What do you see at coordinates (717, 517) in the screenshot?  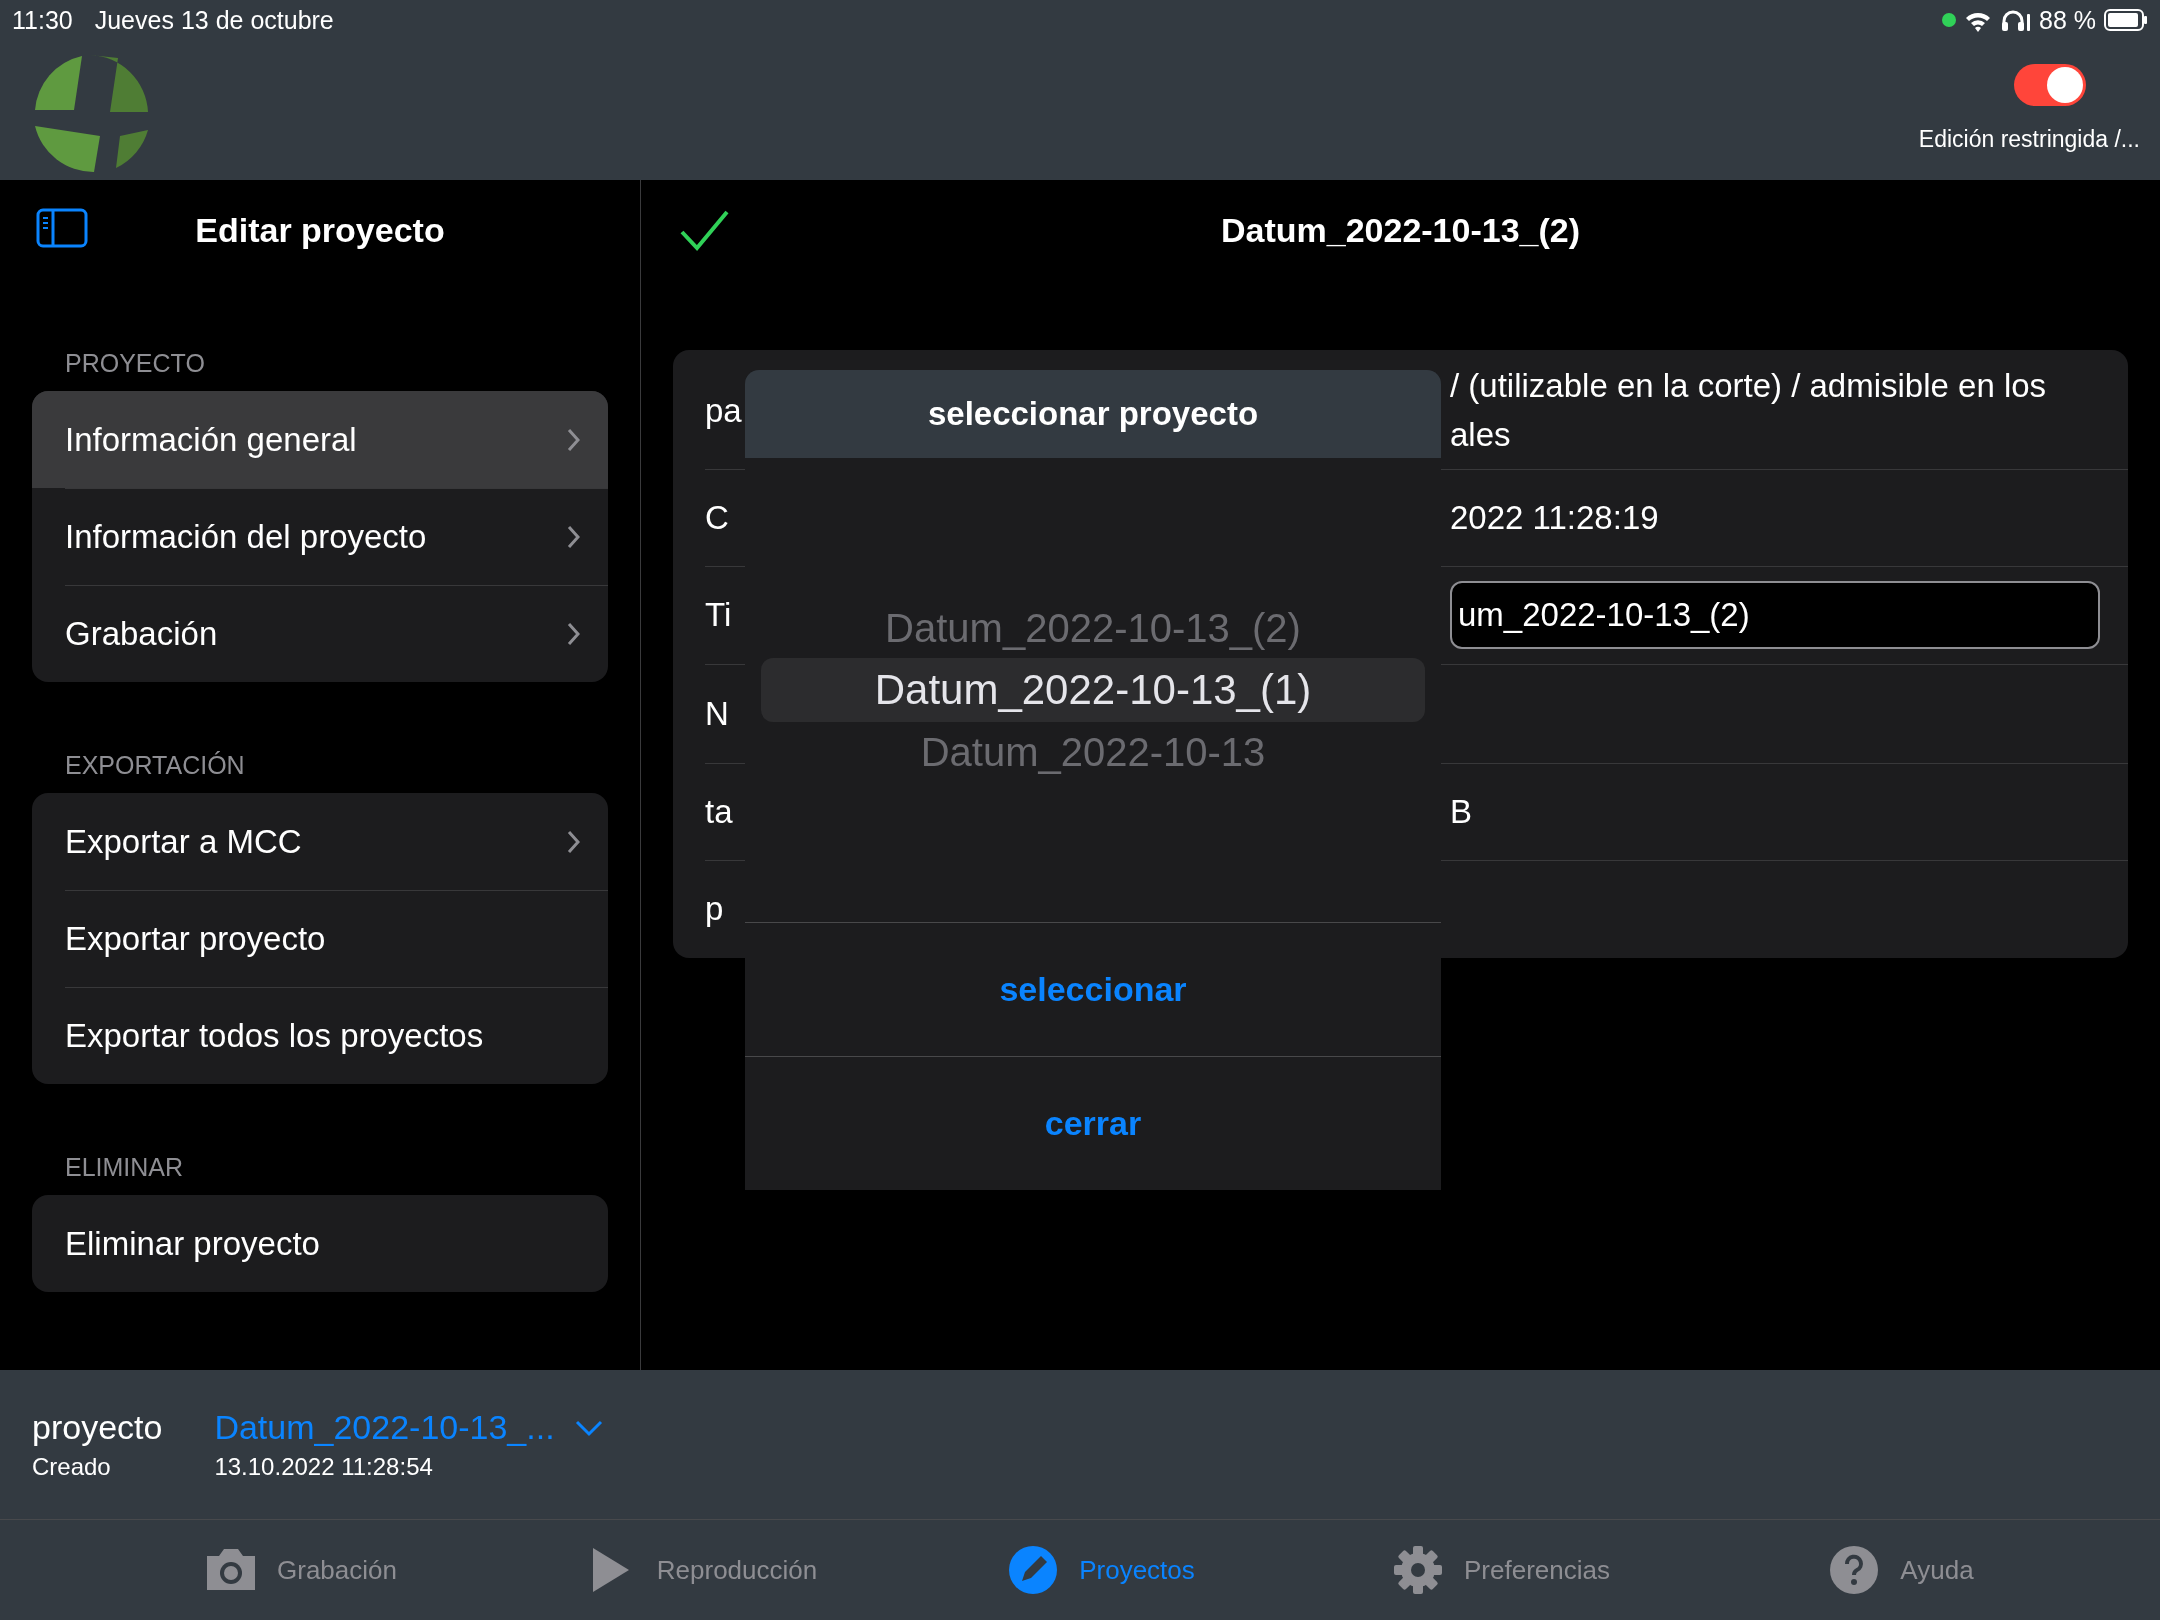 I see `field-label: C` at bounding box center [717, 517].